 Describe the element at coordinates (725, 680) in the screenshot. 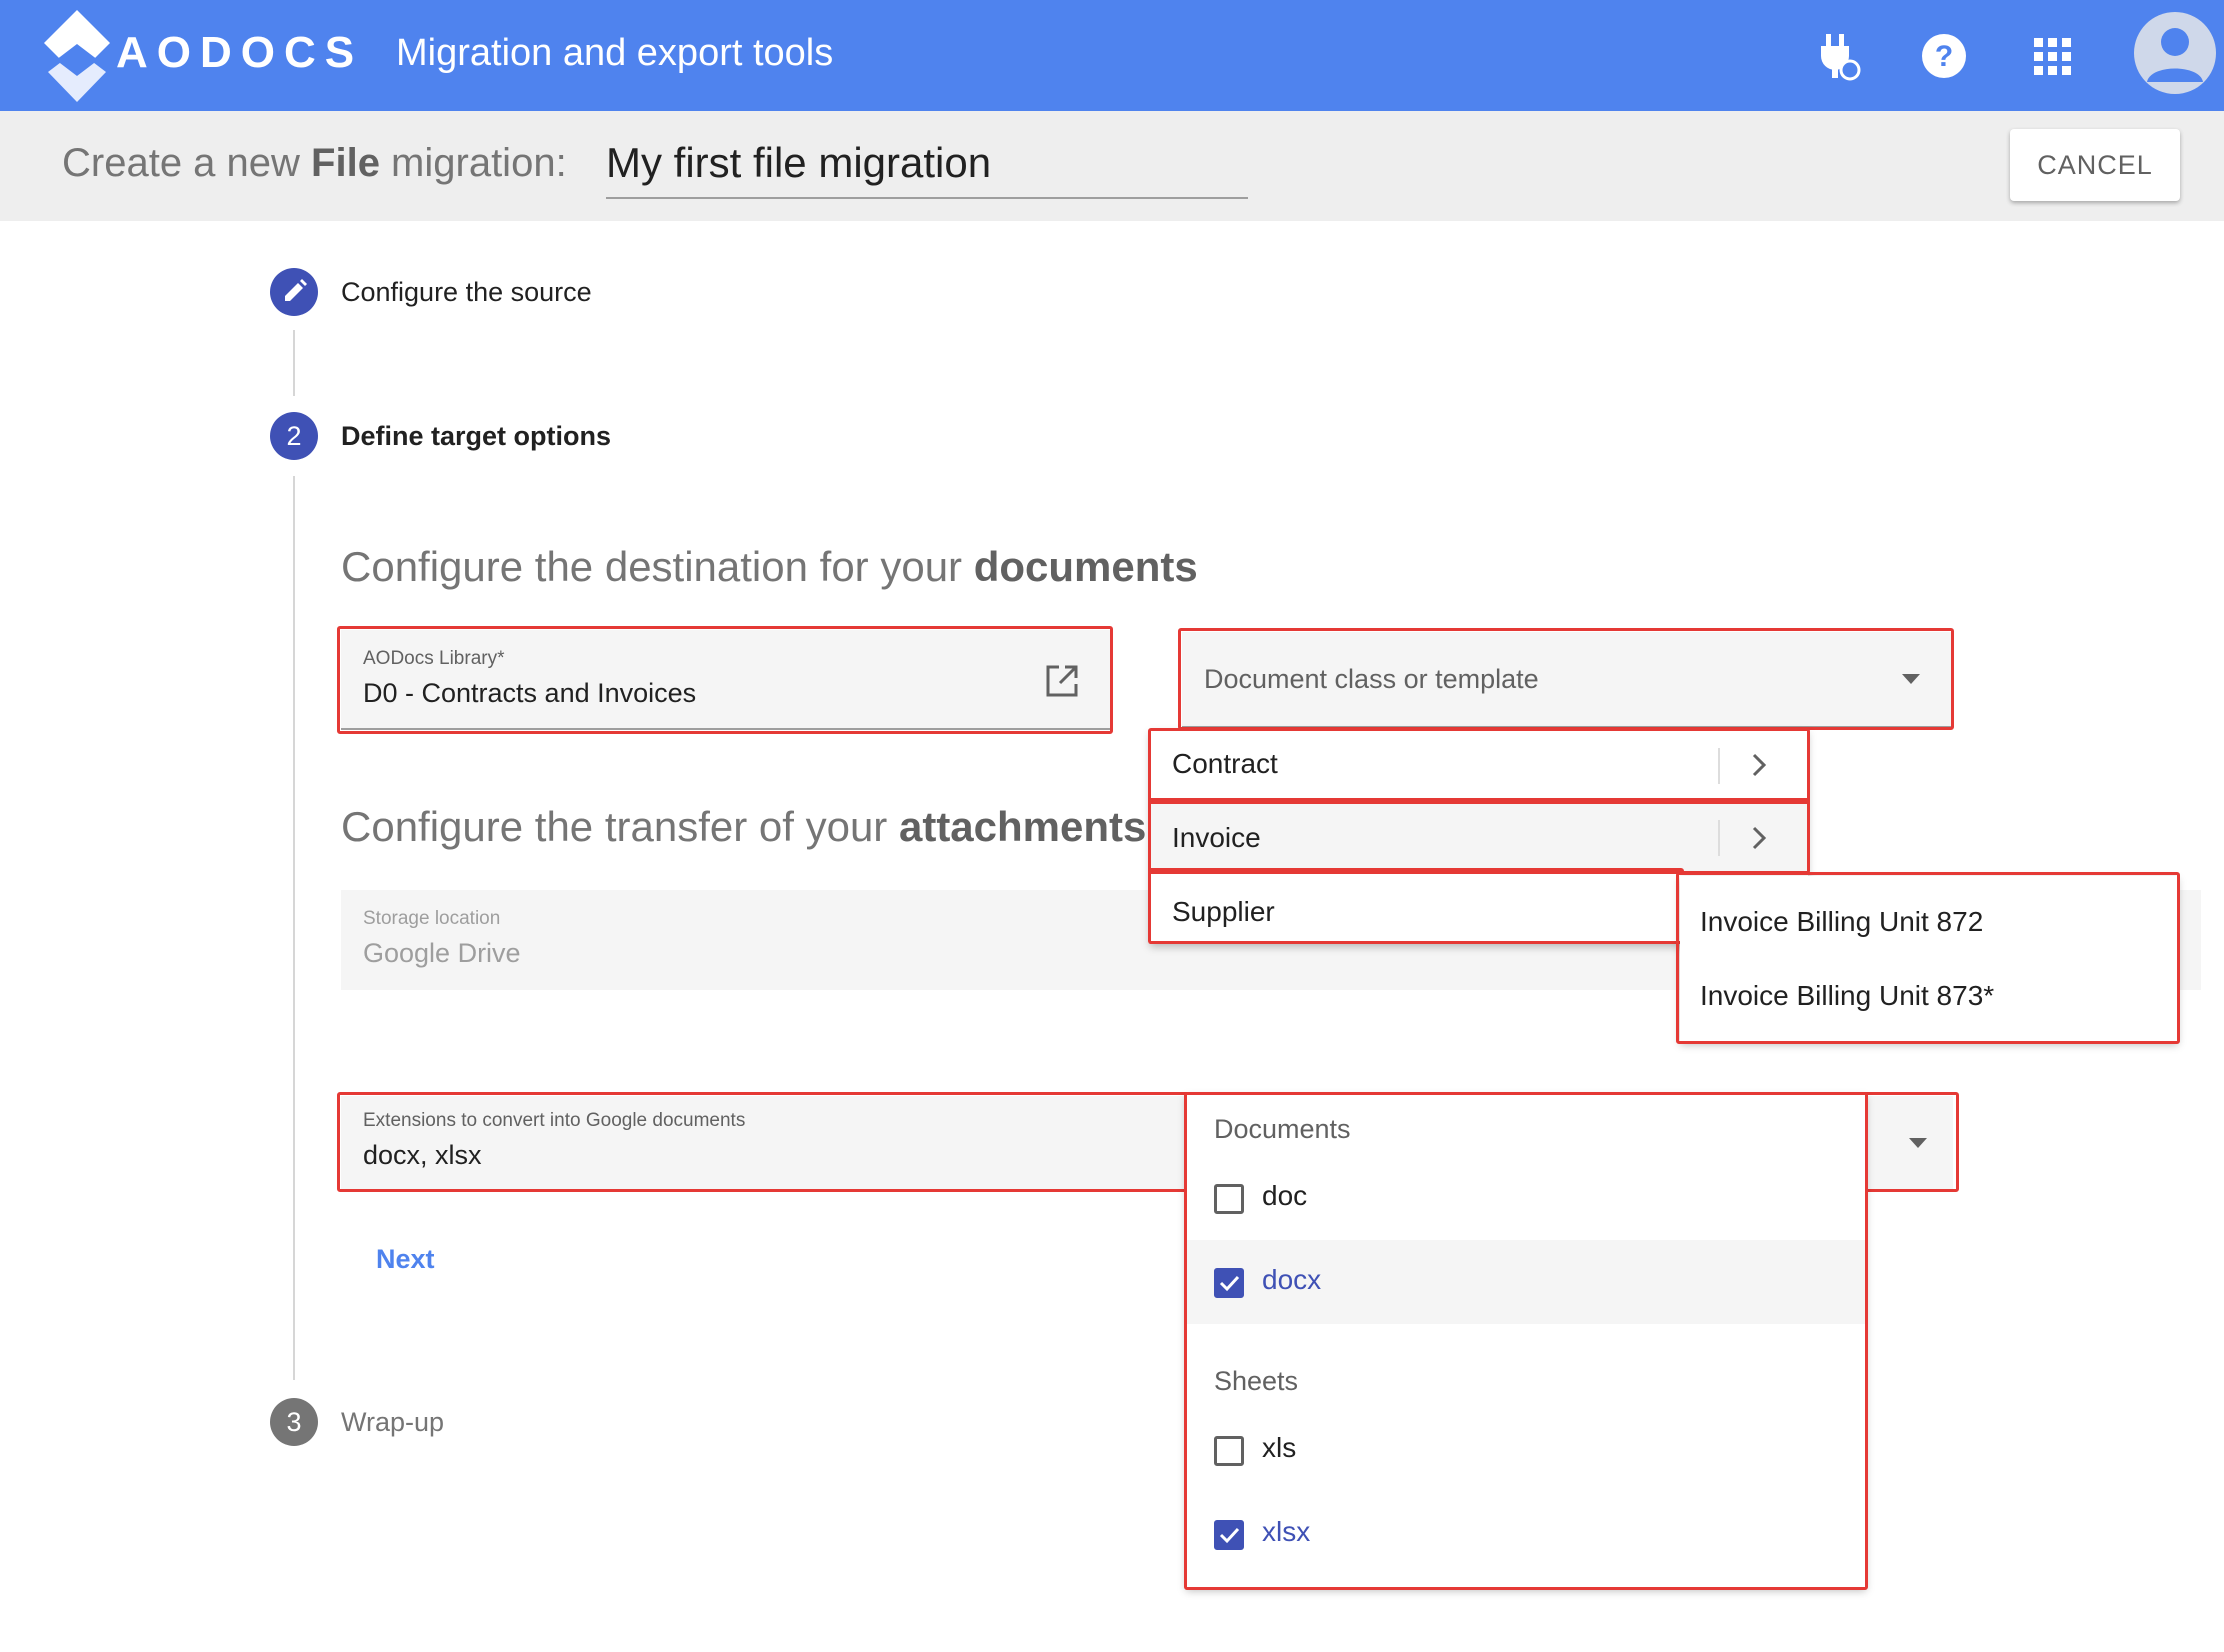

I see `highlight-library` at that location.